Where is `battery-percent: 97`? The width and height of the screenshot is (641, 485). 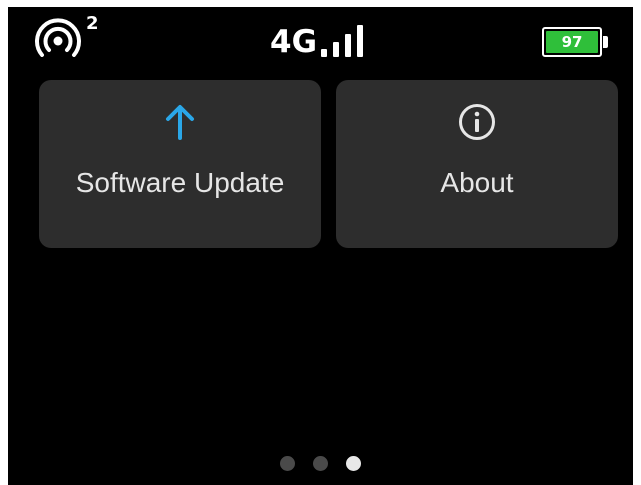 battery-percent: 97 is located at coordinates (572, 42).